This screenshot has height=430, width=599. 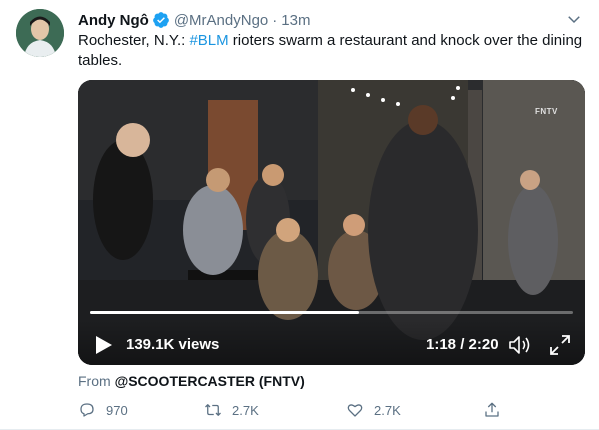 What do you see at coordinates (113, 20) in the screenshot?
I see `author-name: Andy Ngô` at bounding box center [113, 20].